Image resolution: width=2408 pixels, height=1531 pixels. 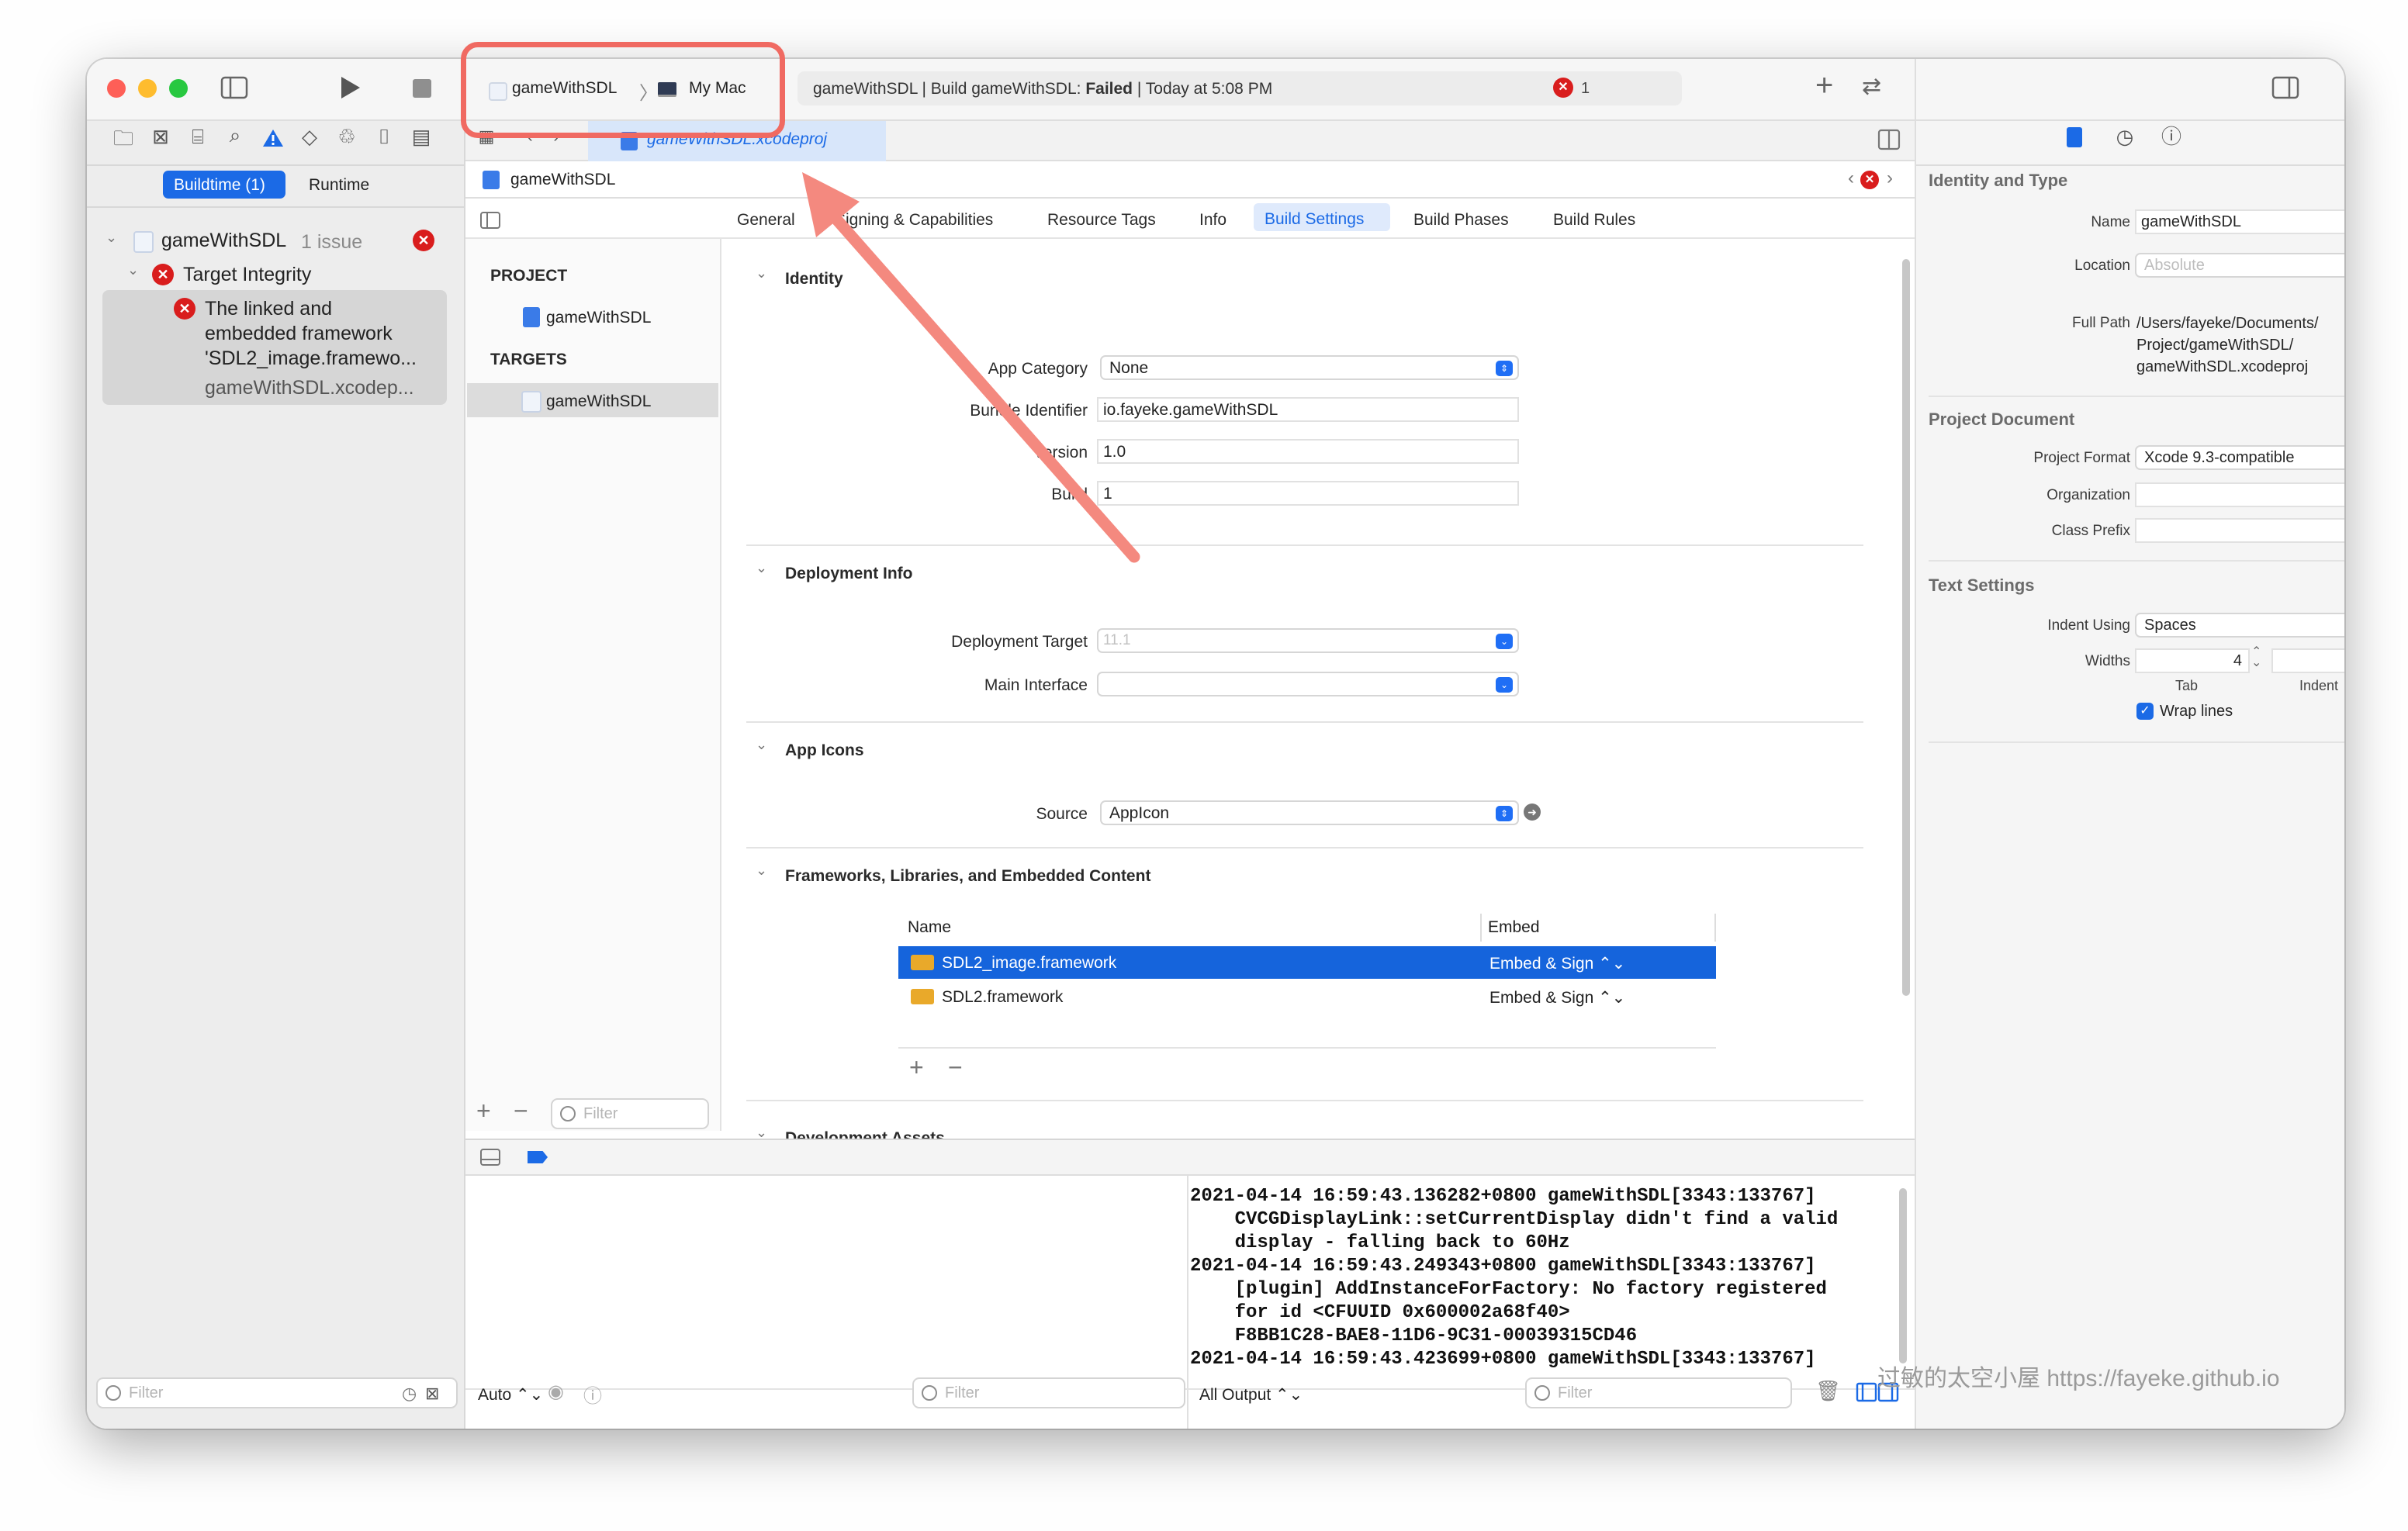 I want to click on watermark: 过敏的太空小屋 https://fayeke.github.io, so click(x=2078, y=1378).